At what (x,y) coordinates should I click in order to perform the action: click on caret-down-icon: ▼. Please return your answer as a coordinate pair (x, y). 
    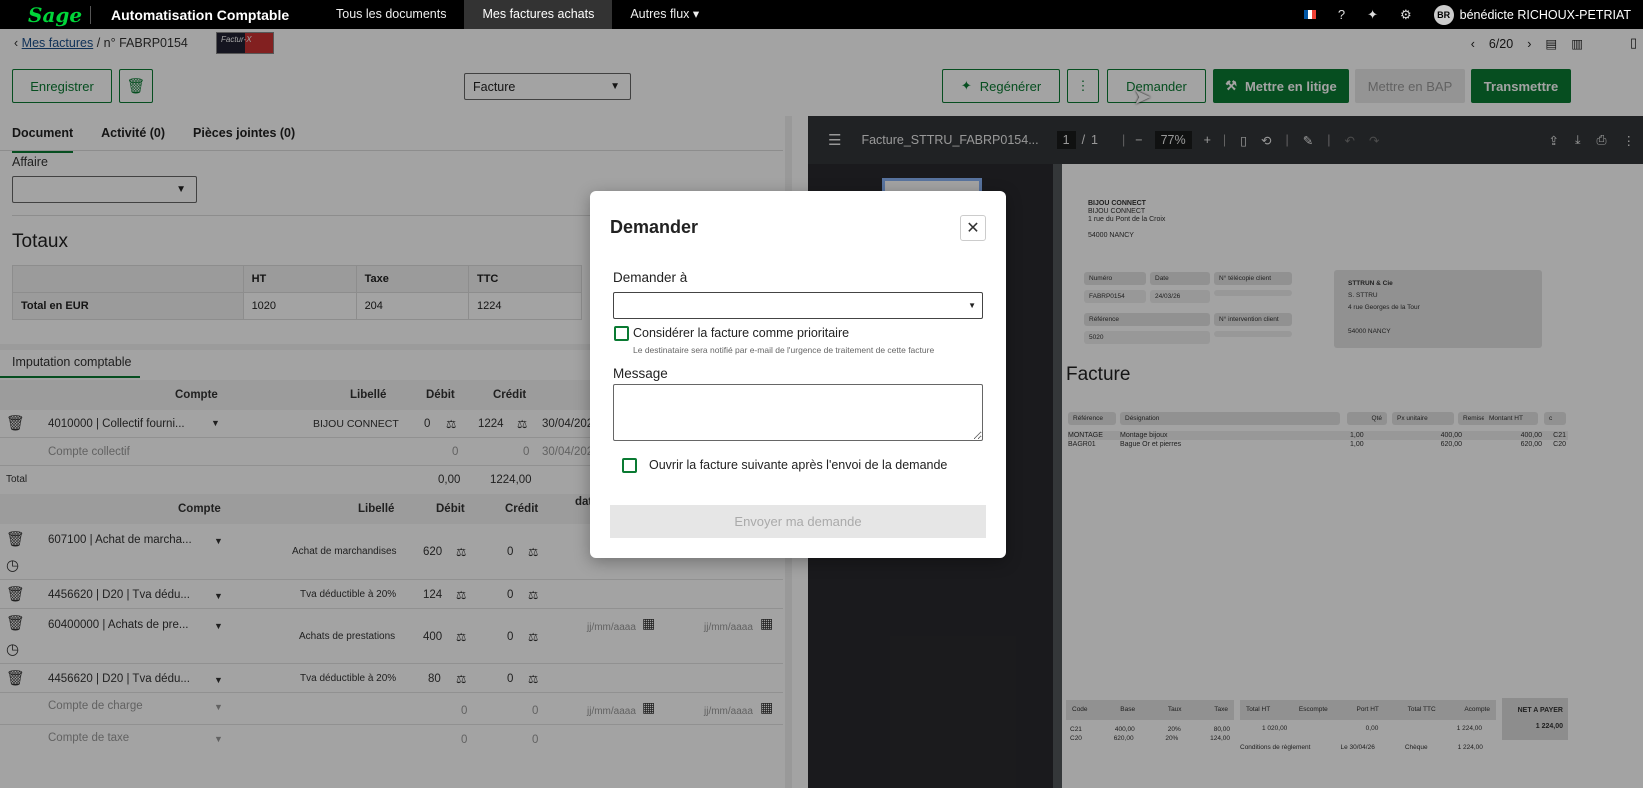
    Looking at the image, I should click on (972, 305).